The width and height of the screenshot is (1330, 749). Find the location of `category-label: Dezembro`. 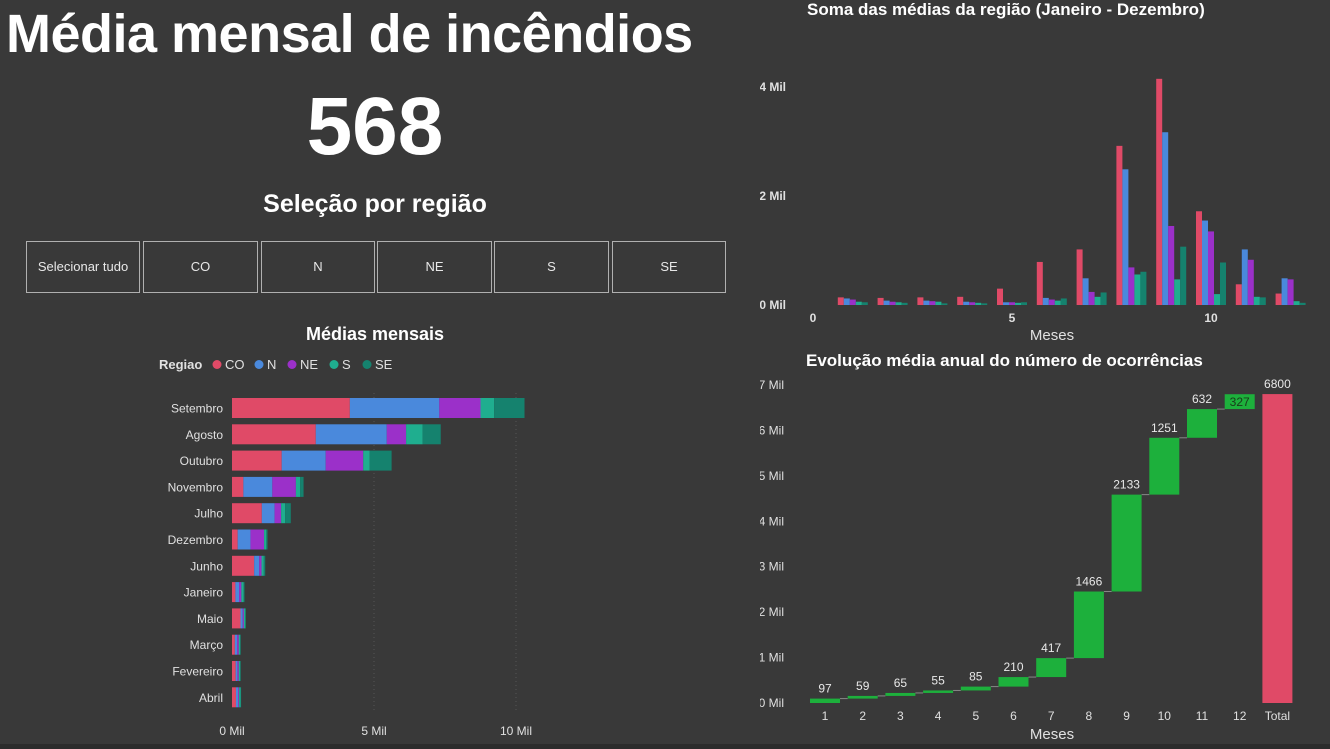

category-label: Dezembro is located at coordinates (196, 540).